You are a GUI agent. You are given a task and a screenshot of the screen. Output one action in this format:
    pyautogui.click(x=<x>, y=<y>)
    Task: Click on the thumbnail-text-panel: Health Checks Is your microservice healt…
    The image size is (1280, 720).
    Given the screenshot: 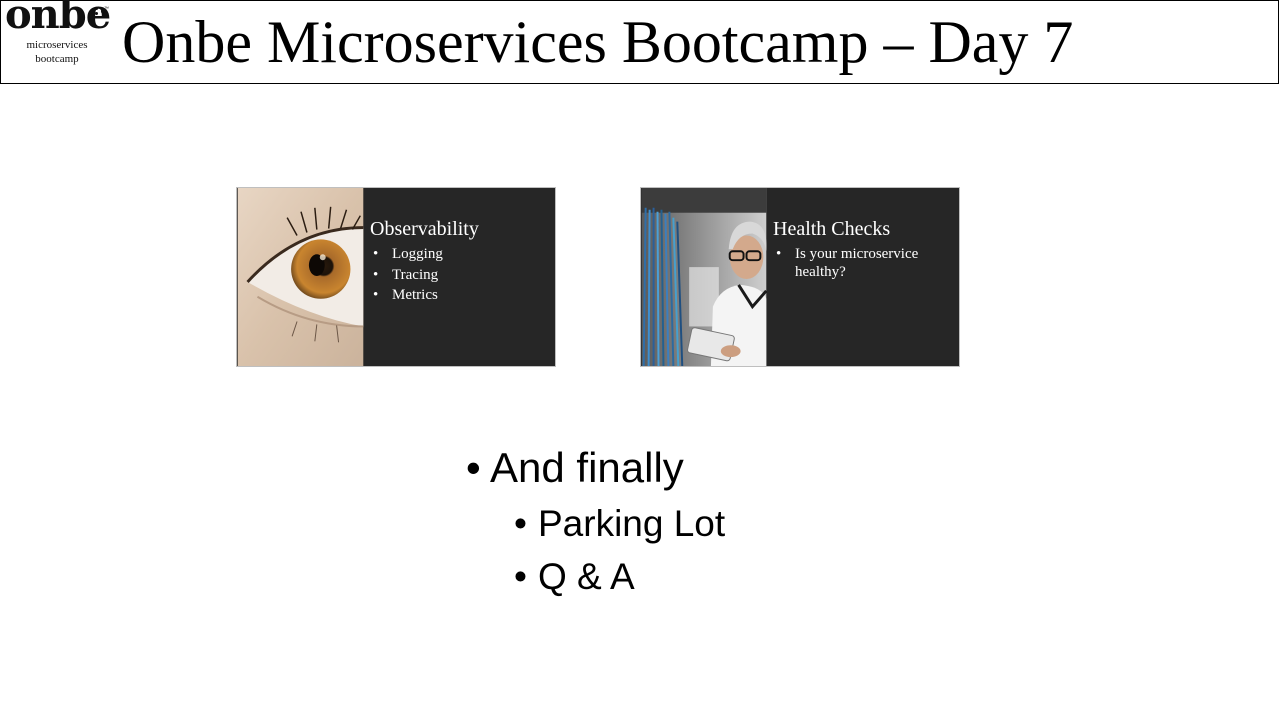 What is the action you would take?
    pyautogui.click(x=863, y=277)
    